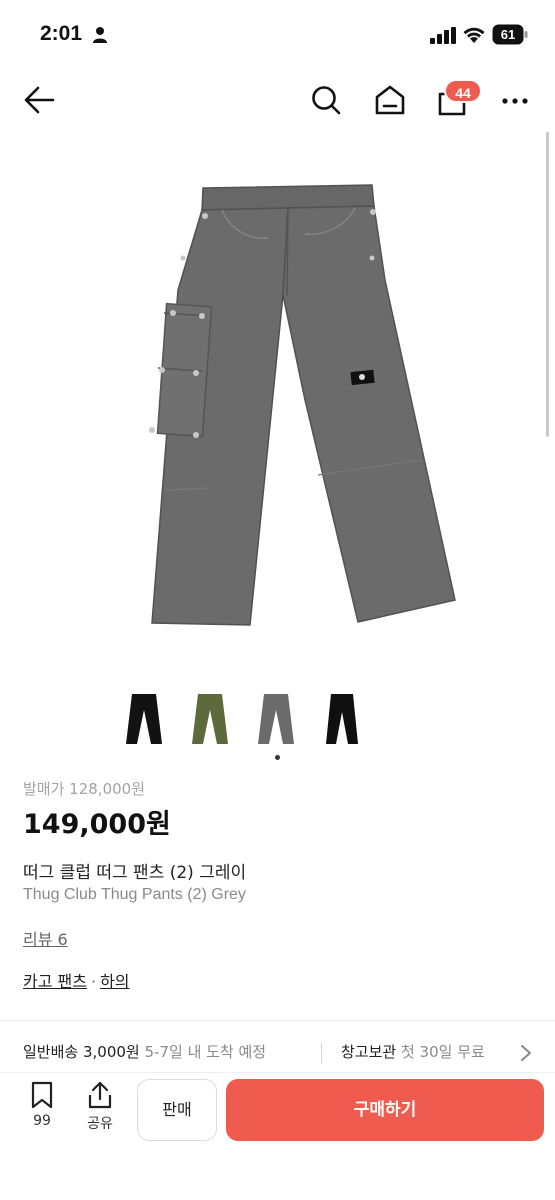 This screenshot has width=555, height=1200. I want to click on original-price: 발매가 128,000원, so click(84, 789).